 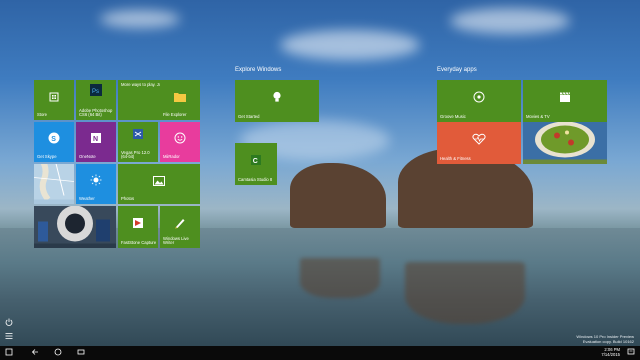 I want to click on clock-date: 7/14/2015, so click(x=610, y=355).